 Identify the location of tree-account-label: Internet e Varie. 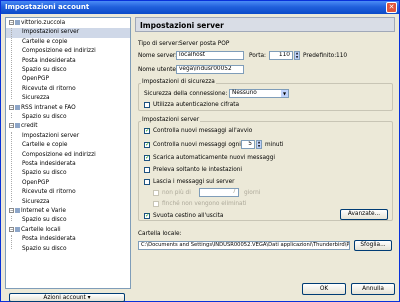
(43, 211).